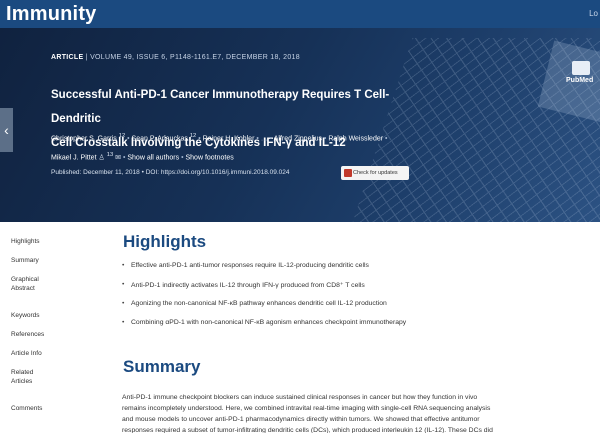  What do you see at coordinates (209, 158) in the screenshot?
I see `show-footnotes-link: Show footnotes` at bounding box center [209, 158].